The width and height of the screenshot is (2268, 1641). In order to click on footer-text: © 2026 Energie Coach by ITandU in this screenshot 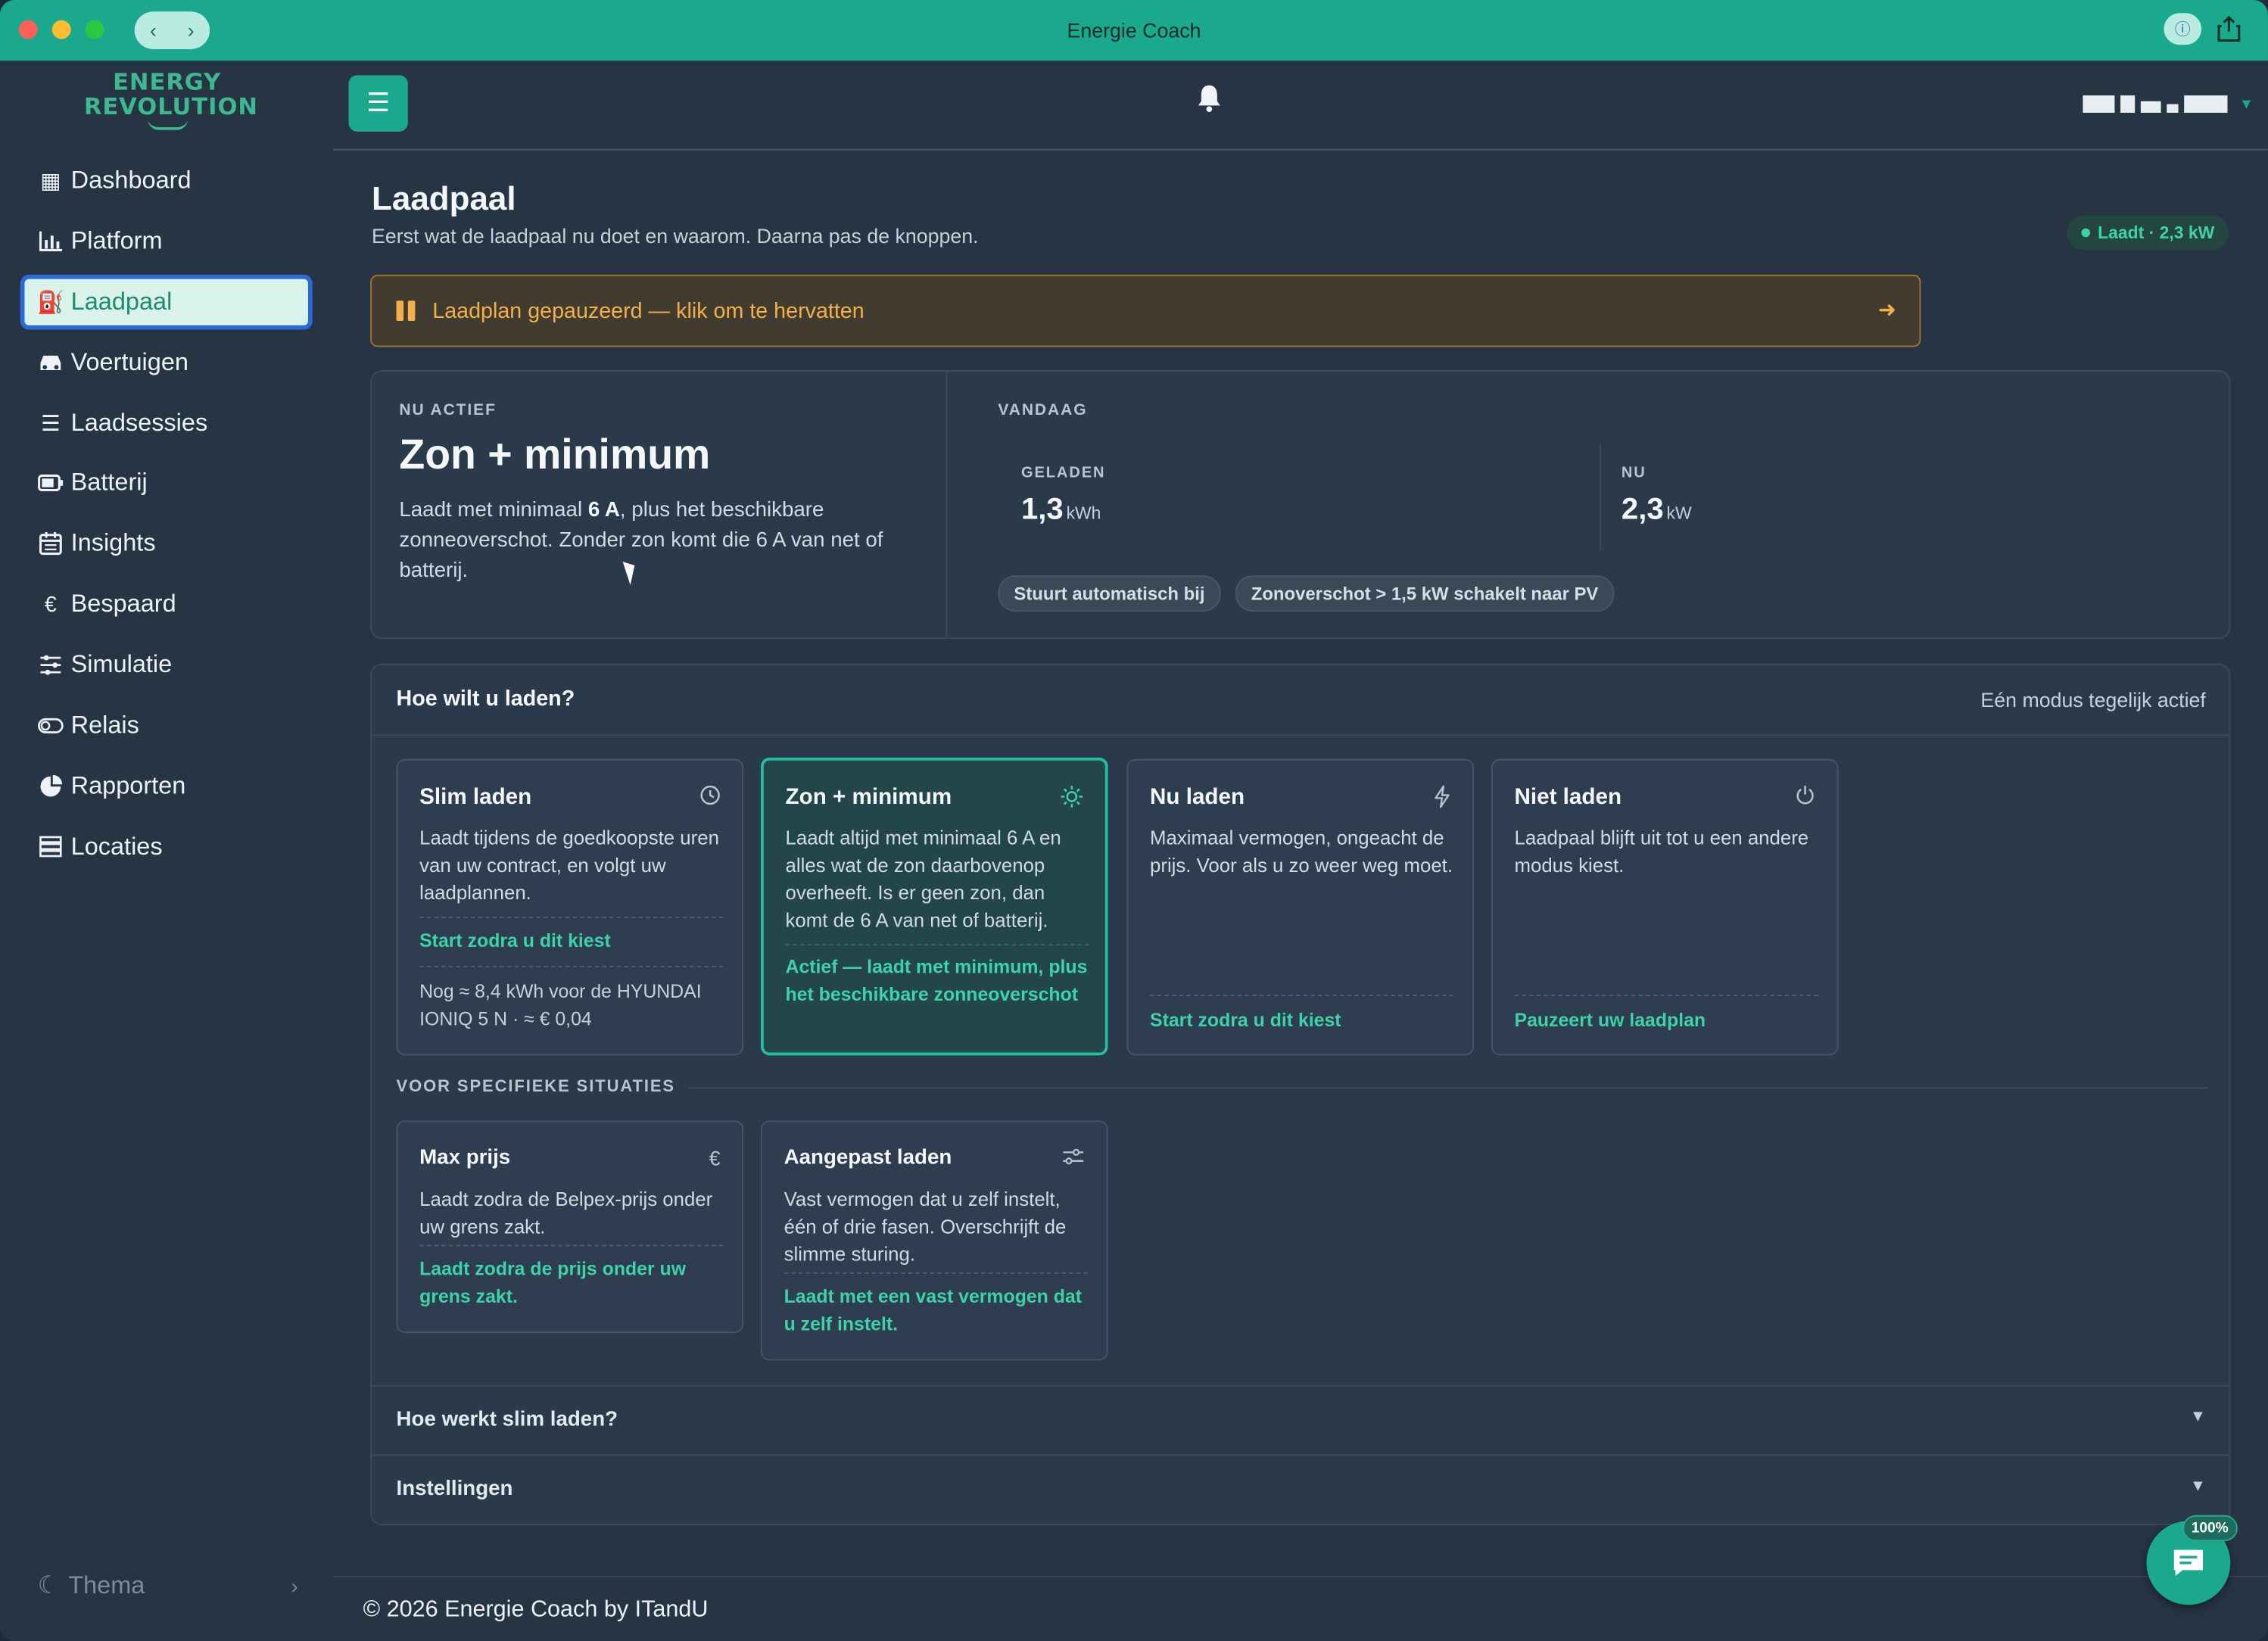, I will do `click(536, 1610)`.